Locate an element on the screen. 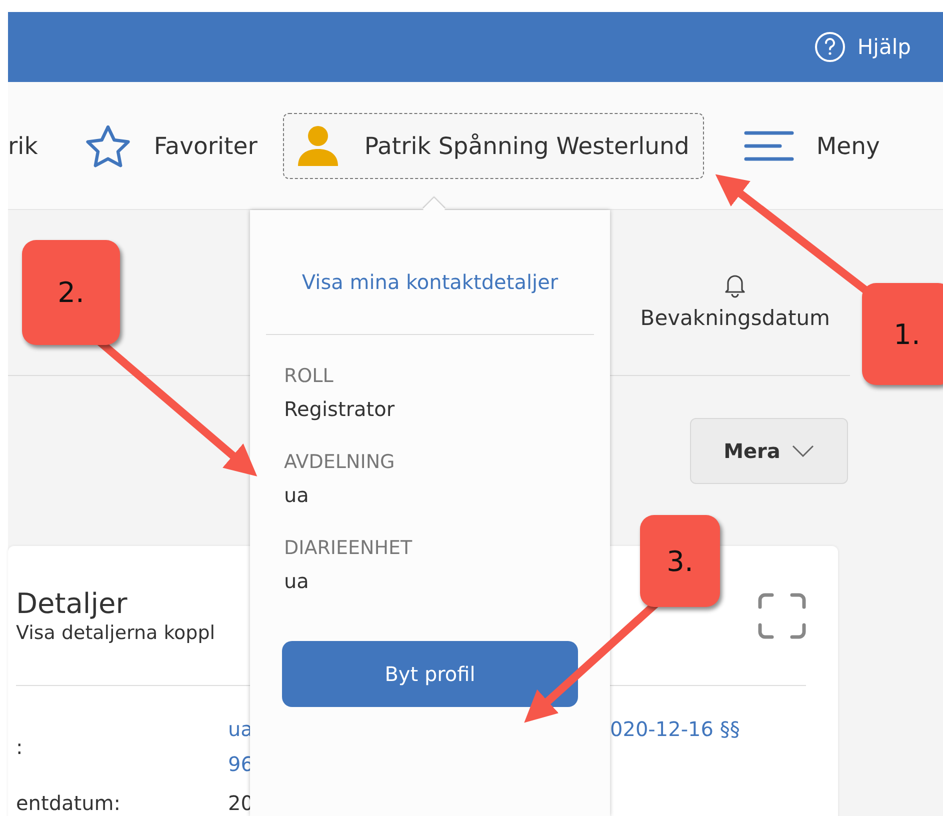  star-icon is located at coordinates (108, 146).